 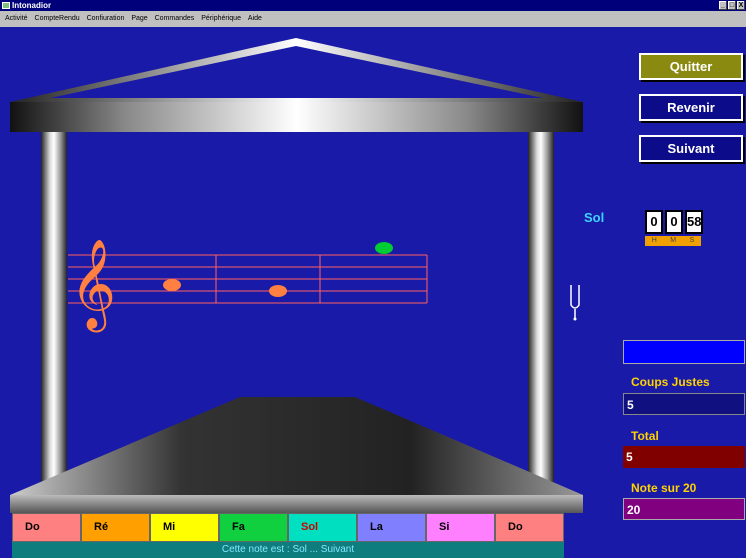 I want to click on temple-base, so click(x=296, y=504).